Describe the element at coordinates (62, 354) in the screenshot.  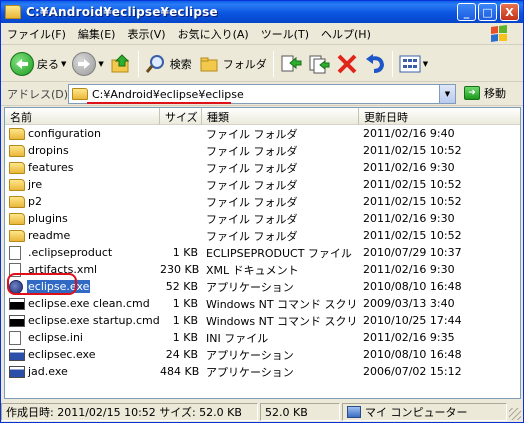
I see `file-name: eclipsec.exe` at that location.